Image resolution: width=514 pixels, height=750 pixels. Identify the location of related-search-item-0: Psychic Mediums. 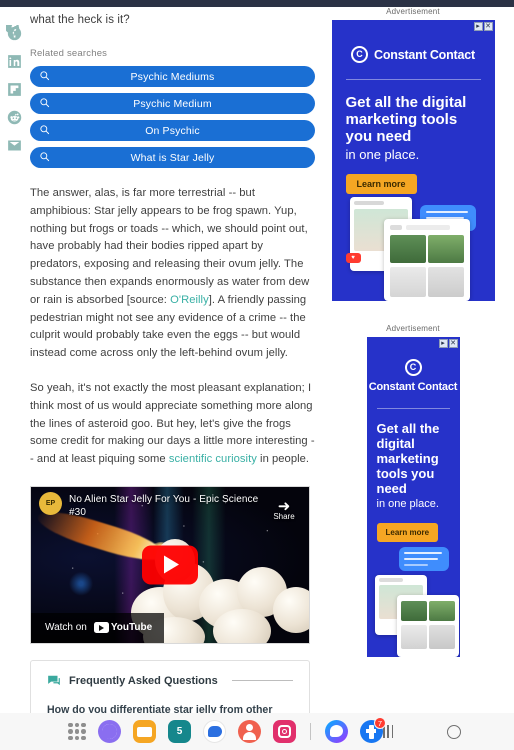
(172, 76).